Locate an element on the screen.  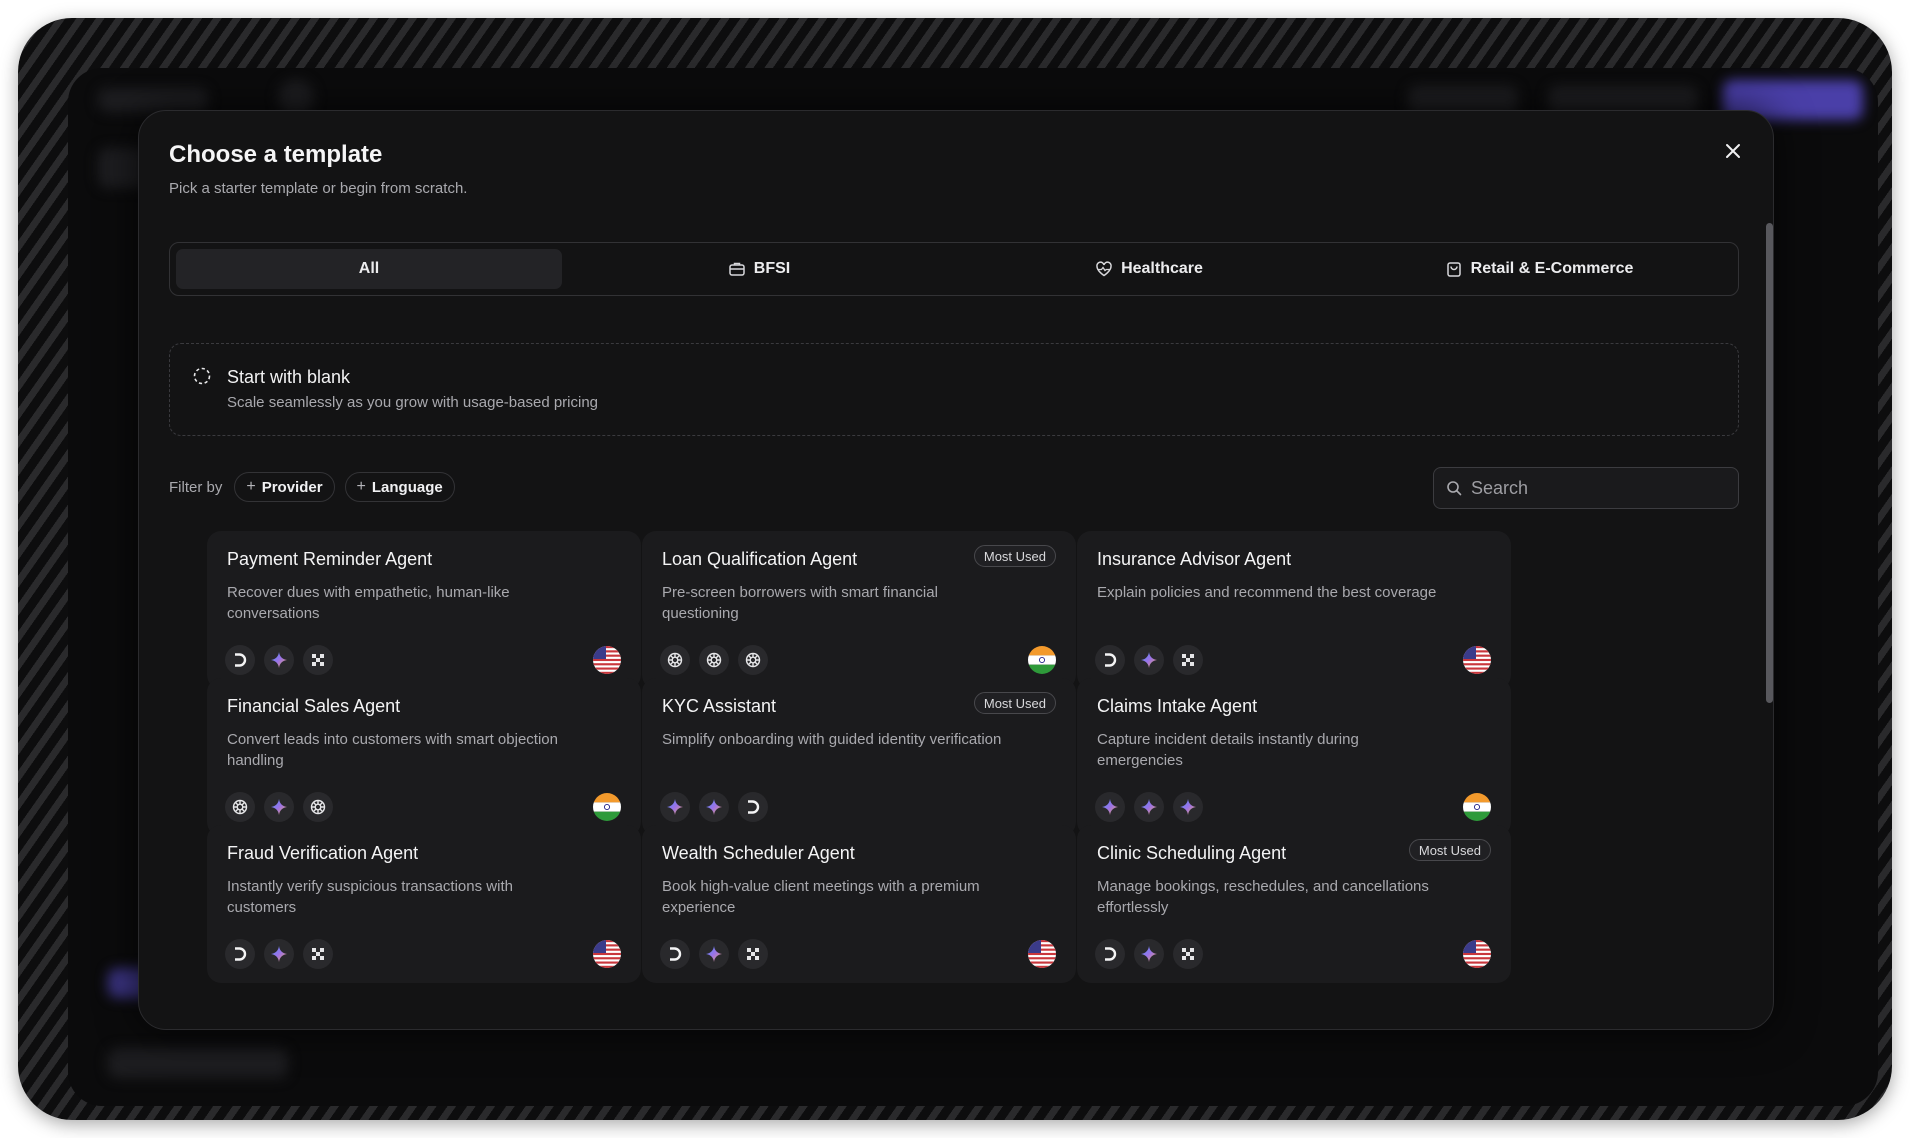
tab-bfsi: BFSI is located at coordinates (759, 269).